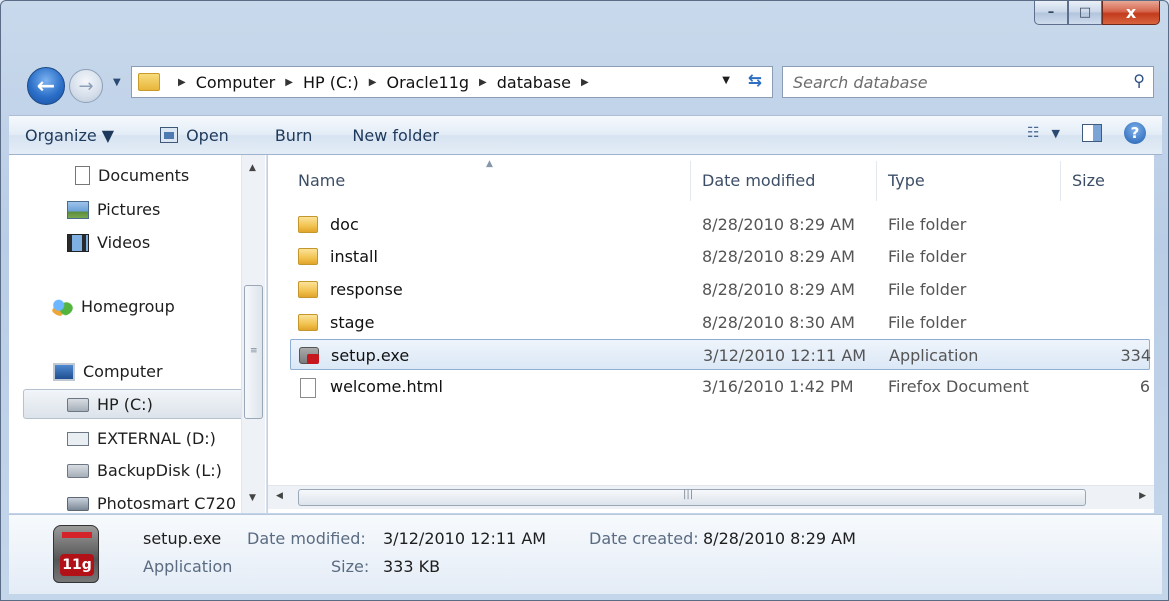 The height and width of the screenshot is (601, 1169). I want to click on nav-item-external-d: EXTERNAL (D:), so click(141, 438).